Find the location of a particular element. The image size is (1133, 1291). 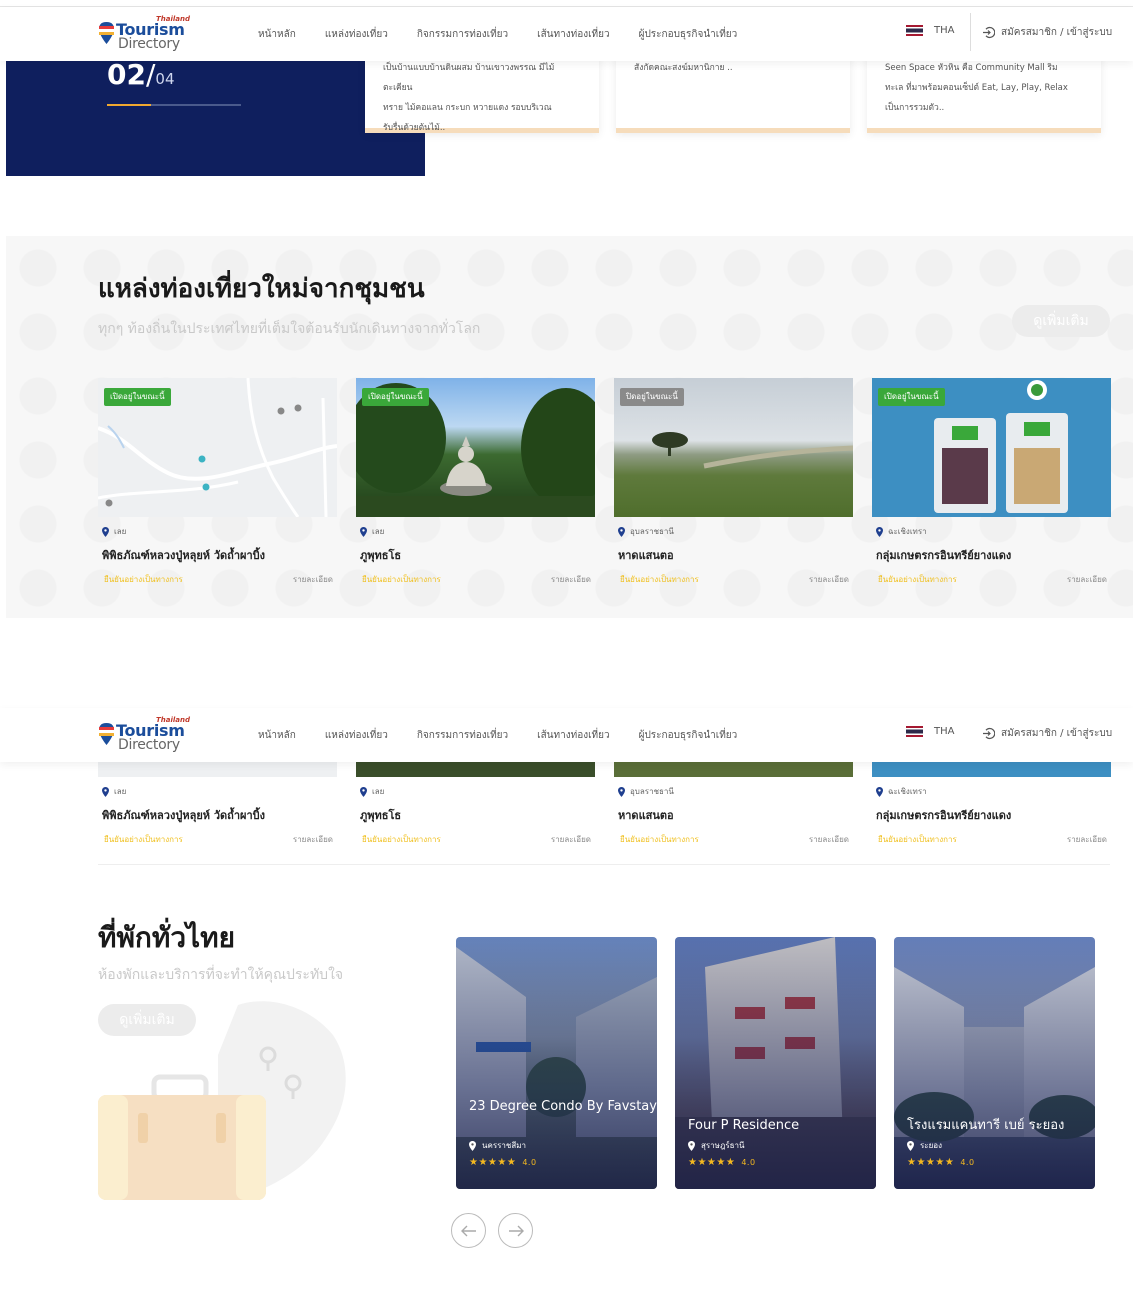

community-more-button: ดูเพิ่มเติม is located at coordinates (1061, 321).